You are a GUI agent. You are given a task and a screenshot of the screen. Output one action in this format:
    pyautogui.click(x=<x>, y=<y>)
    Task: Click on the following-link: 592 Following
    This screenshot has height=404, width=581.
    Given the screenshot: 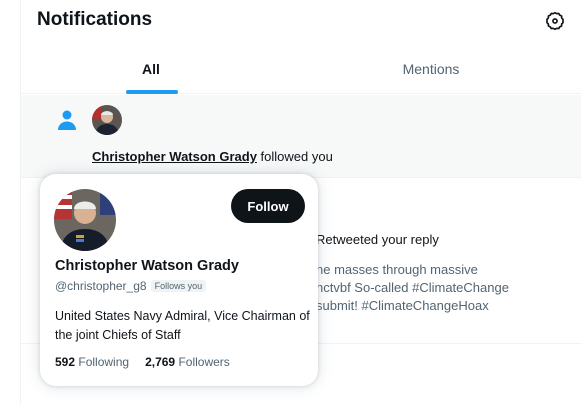 What is the action you would take?
    pyautogui.click(x=92, y=362)
    